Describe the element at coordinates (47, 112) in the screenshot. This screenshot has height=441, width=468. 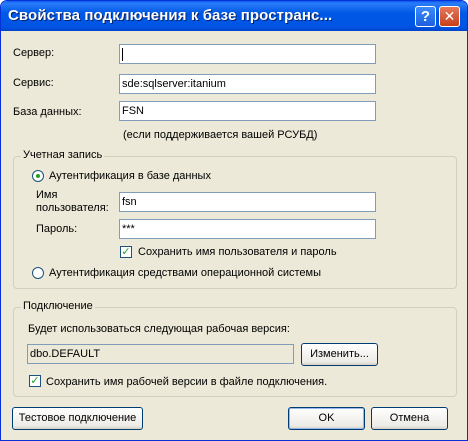
I see `database-label: База данных:` at that location.